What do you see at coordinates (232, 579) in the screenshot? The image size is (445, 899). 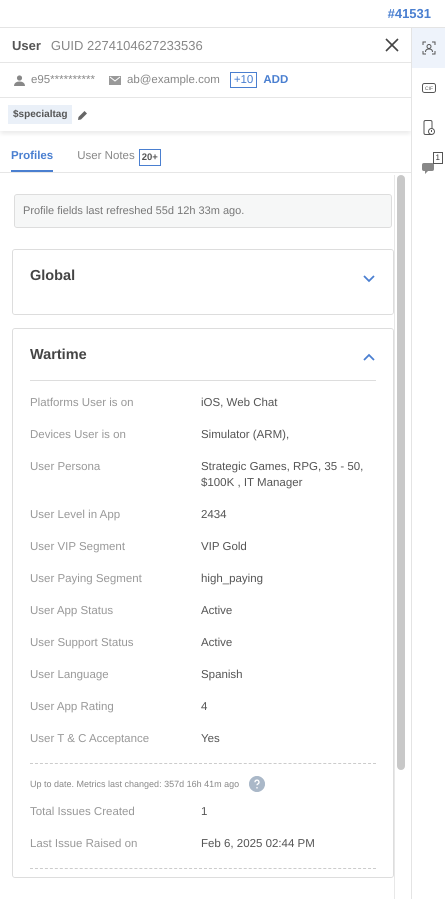 I see `field-value: high_paying` at bounding box center [232, 579].